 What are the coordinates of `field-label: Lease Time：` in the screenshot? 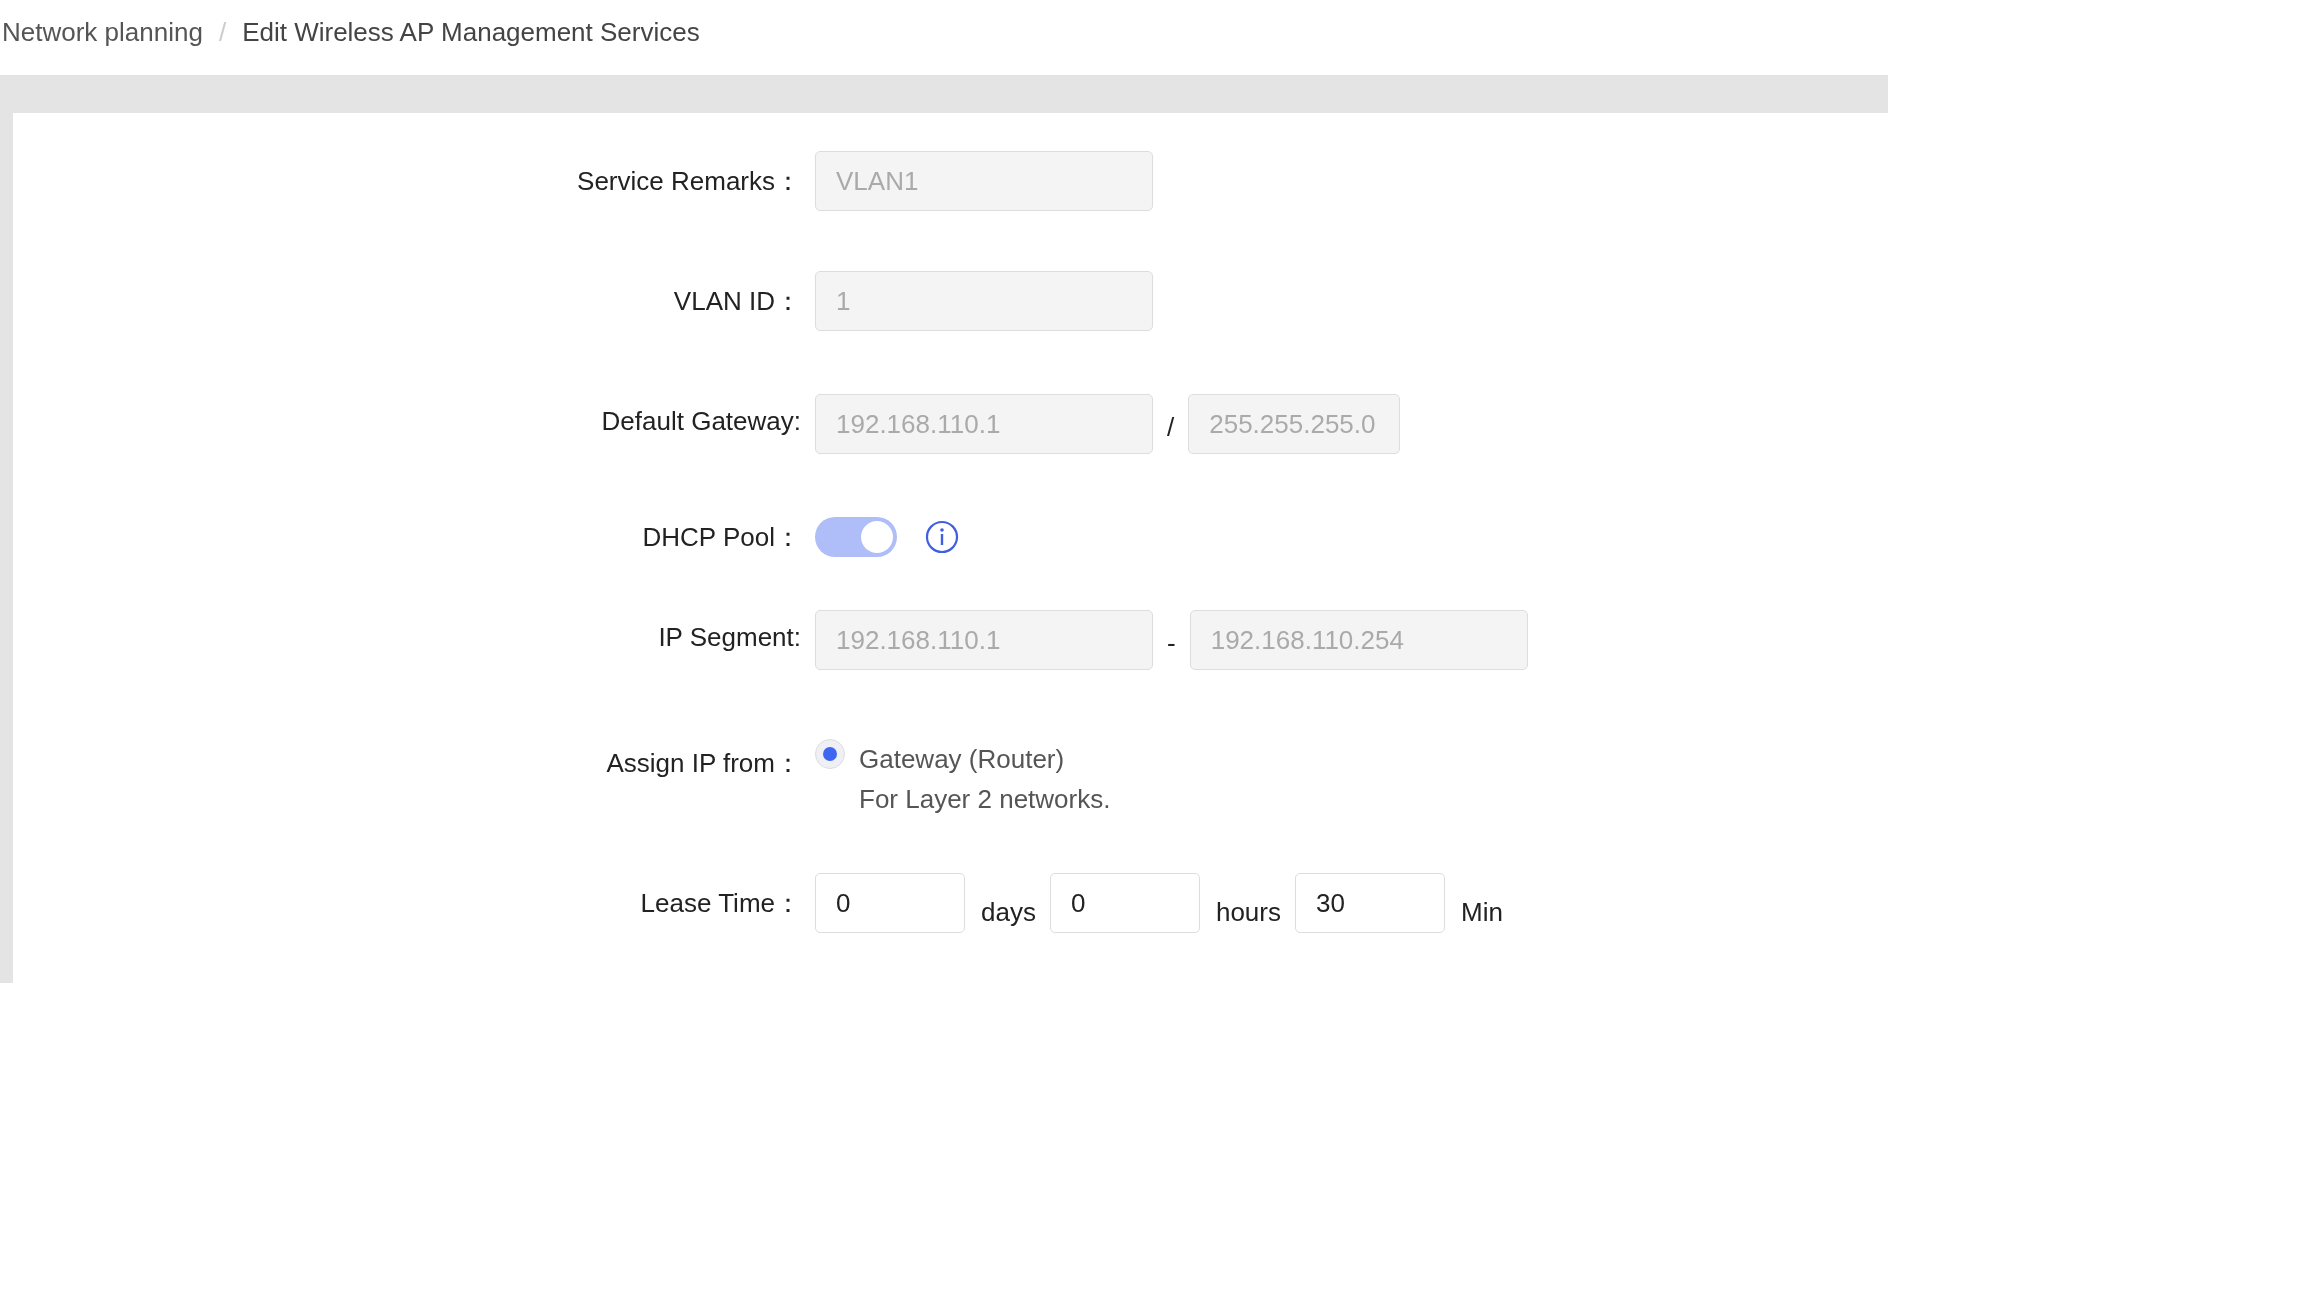 It's located at (720, 903).